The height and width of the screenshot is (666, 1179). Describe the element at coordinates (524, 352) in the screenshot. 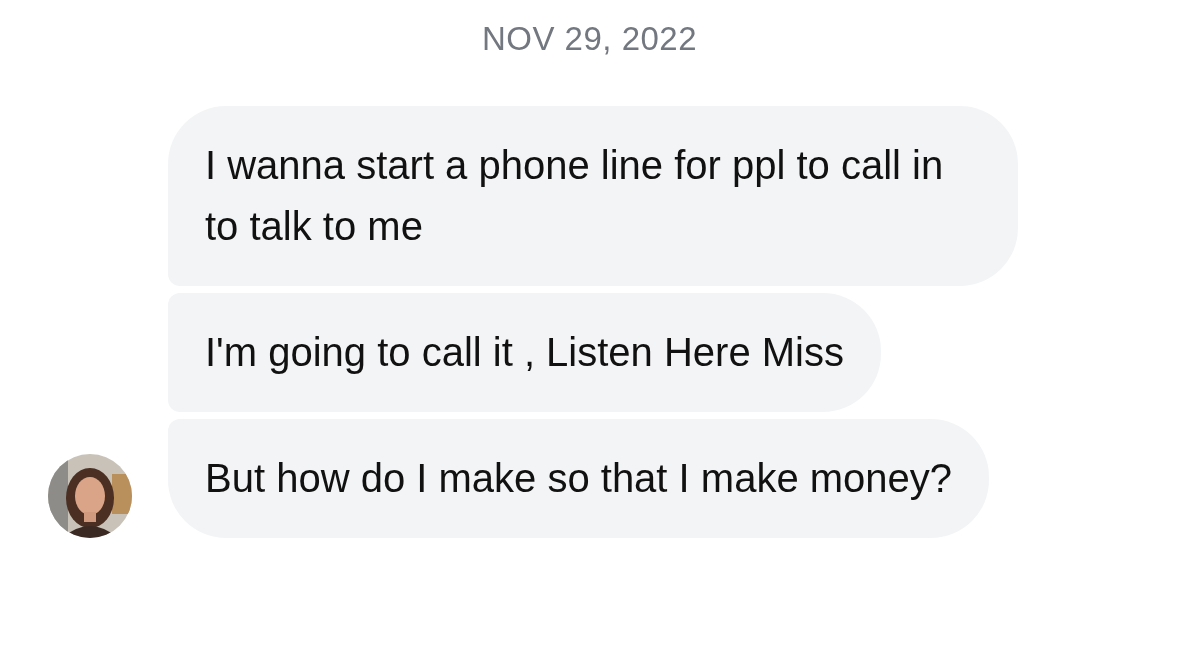

I see `message-bubble: I'm going to call it , Listen Here Miss` at that location.